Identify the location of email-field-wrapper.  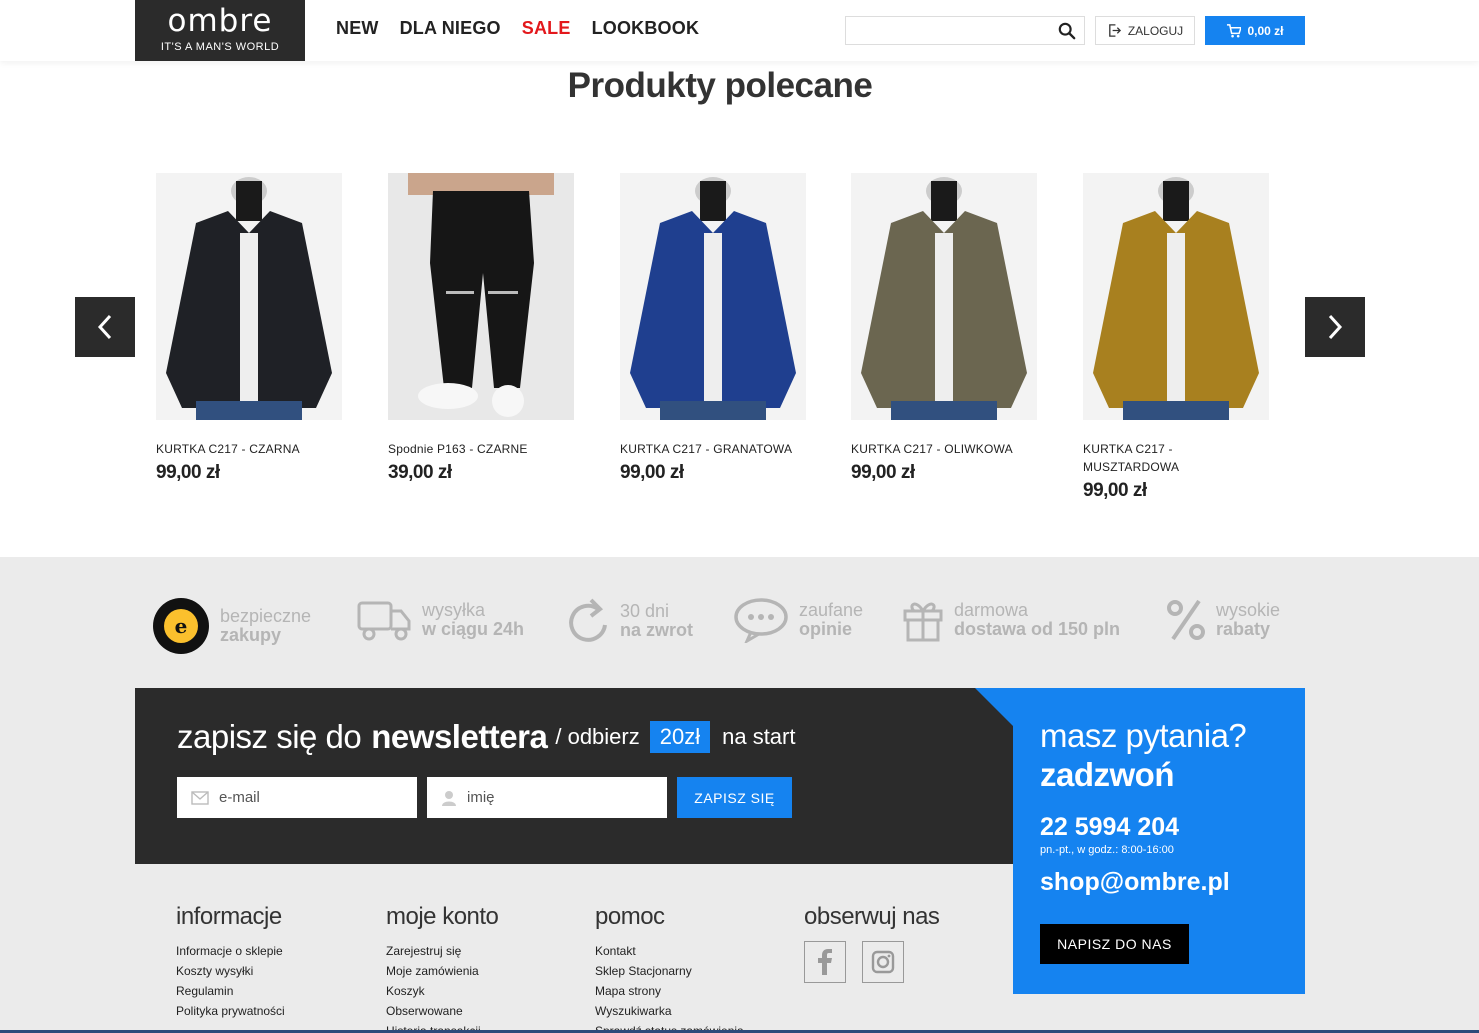
(297, 797).